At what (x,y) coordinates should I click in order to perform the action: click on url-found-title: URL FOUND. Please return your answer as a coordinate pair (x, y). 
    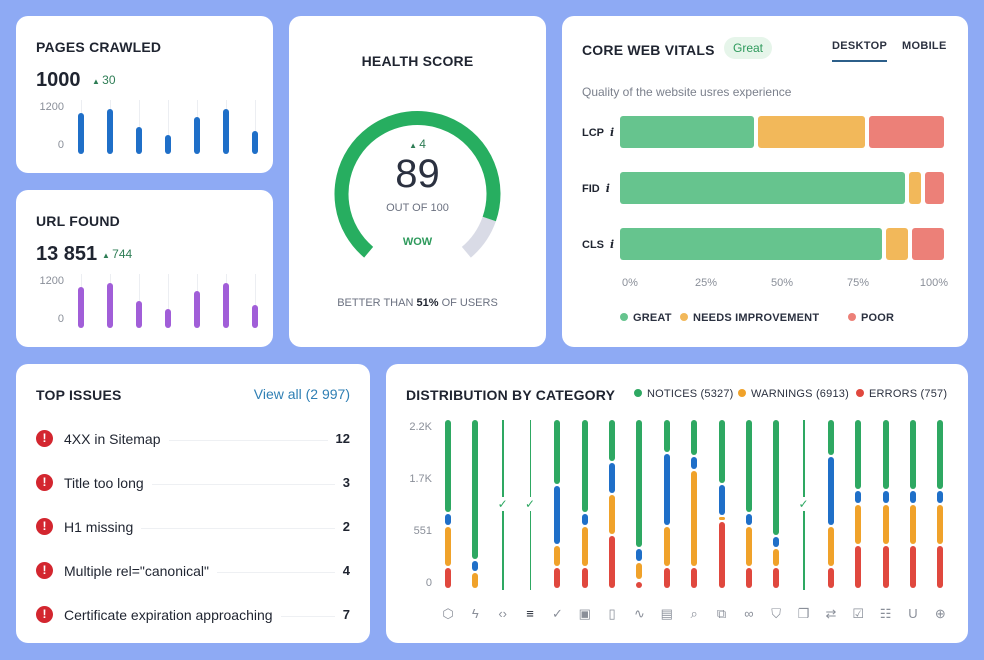
    Looking at the image, I should click on (78, 221).